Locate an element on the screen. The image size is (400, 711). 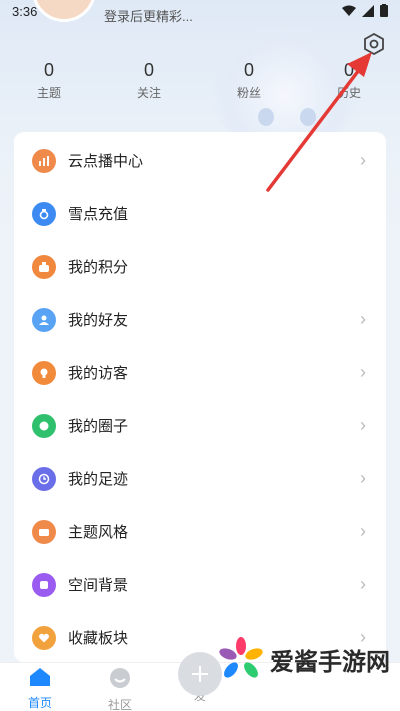
tab-home: 首页 is located at coordinates (40, 689).